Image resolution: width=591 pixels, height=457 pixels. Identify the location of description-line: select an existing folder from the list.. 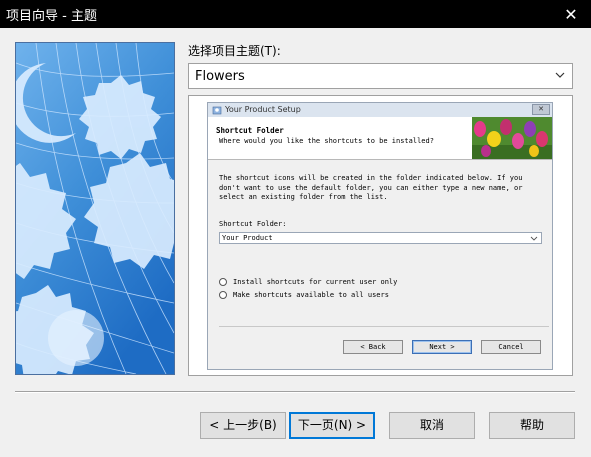
(303, 197).